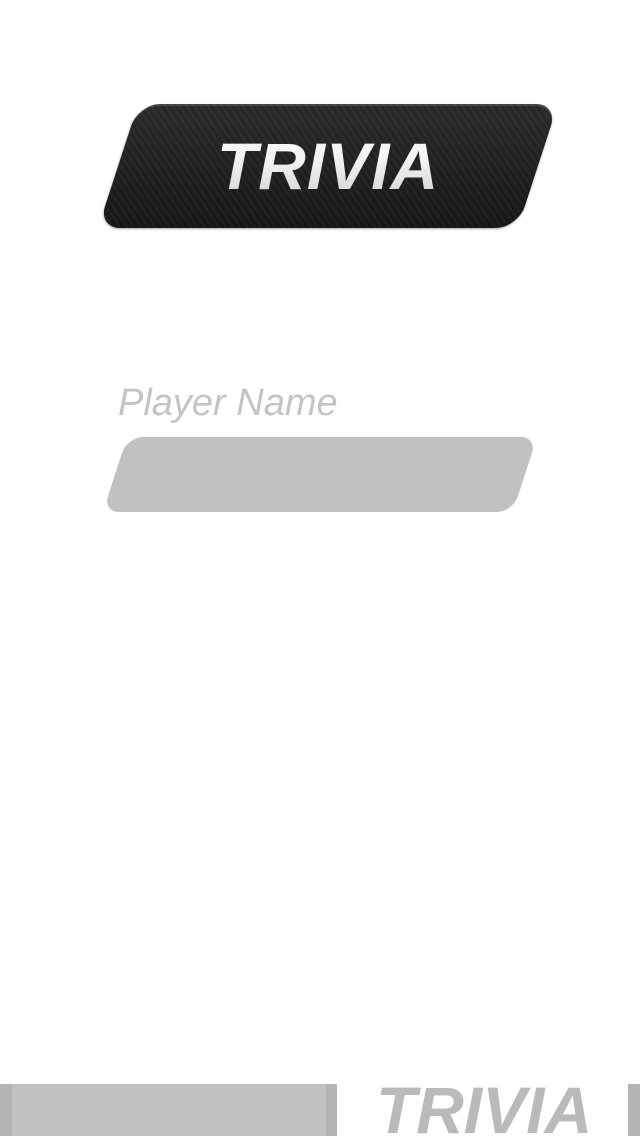 This screenshot has width=640, height=1142. Describe the element at coordinates (168, 1110) in the screenshot. I see `bottom-bar-panel` at that location.